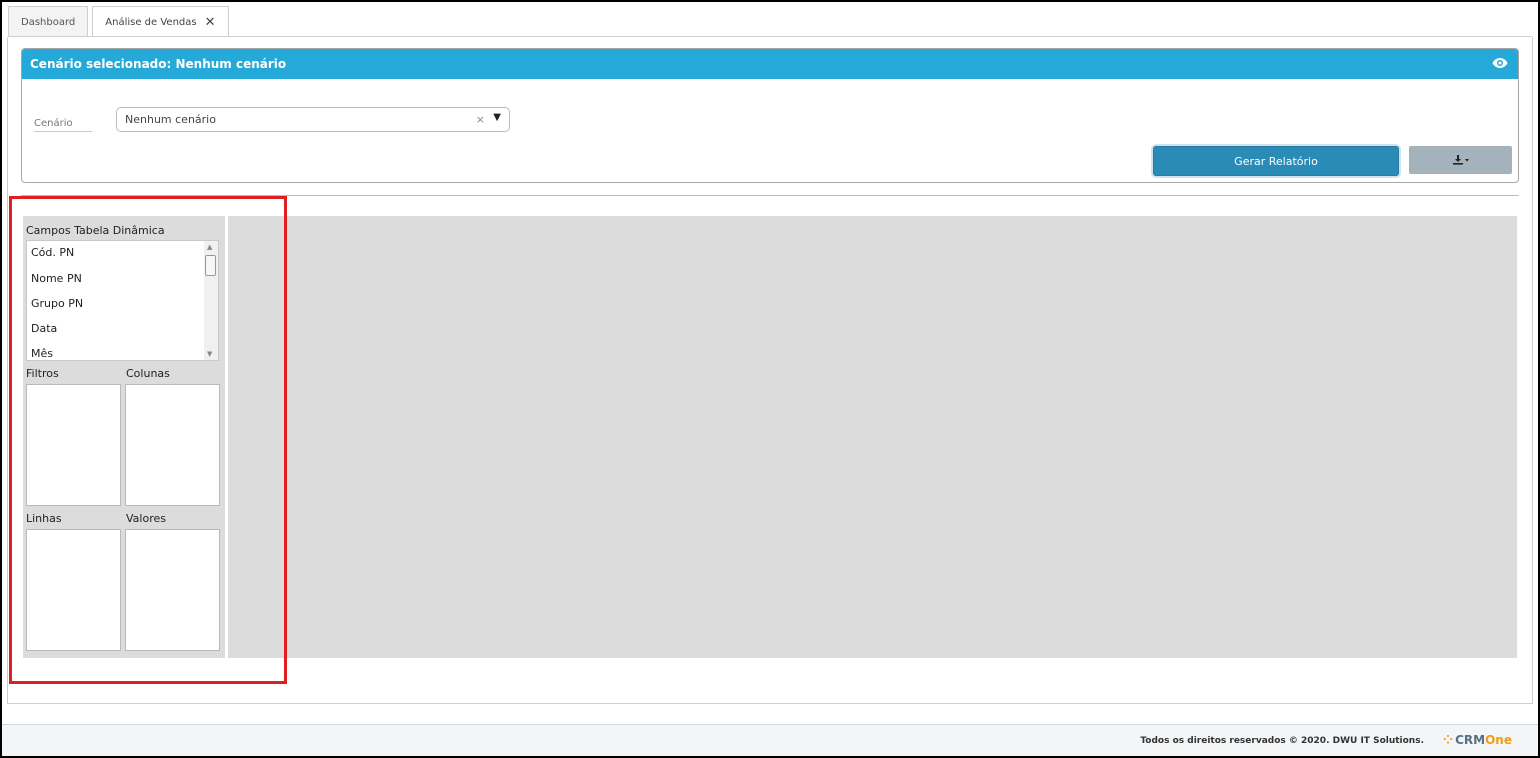 Image resolution: width=1540 pixels, height=758 pixels. What do you see at coordinates (73, 590) in the screenshot?
I see `rows-drop-zone` at bounding box center [73, 590].